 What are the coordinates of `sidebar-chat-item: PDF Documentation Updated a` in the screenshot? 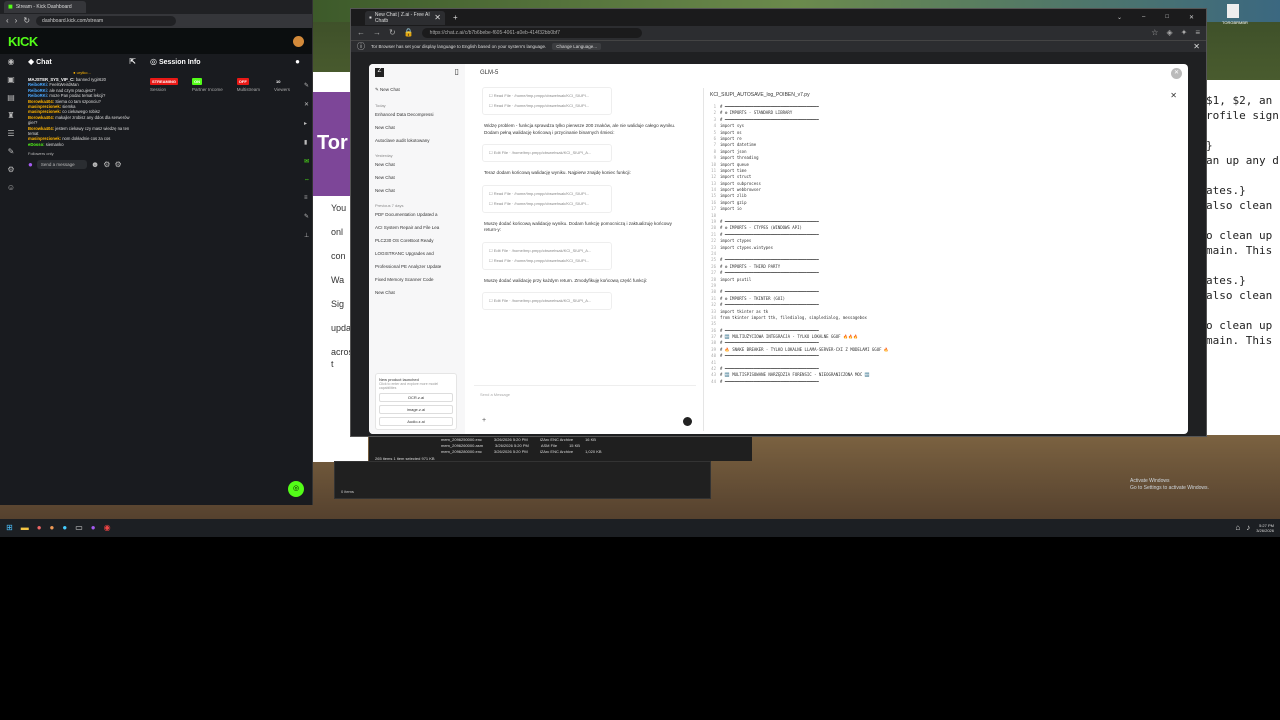 It's located at (417, 214).